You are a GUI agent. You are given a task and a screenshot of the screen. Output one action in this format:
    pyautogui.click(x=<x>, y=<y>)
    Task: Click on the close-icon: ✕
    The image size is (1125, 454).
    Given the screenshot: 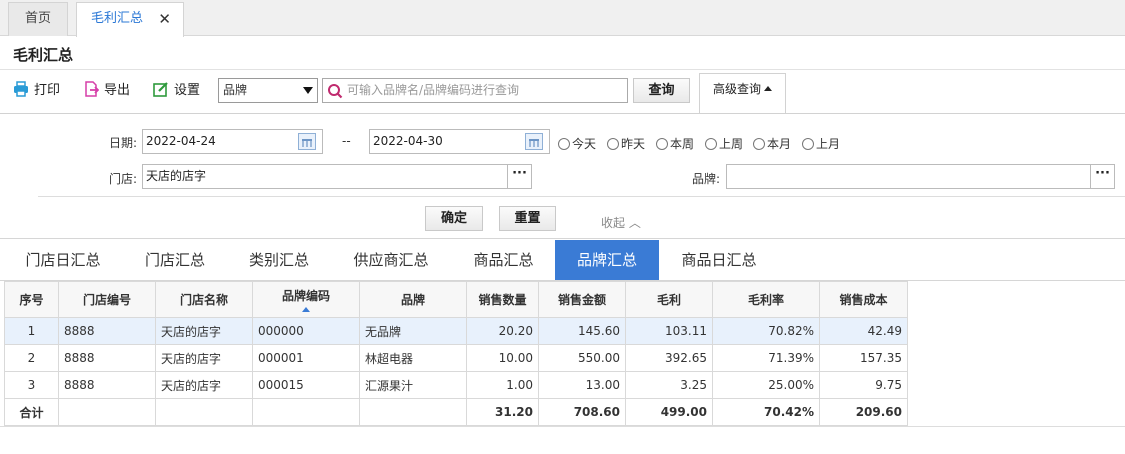 What is the action you would take?
    pyautogui.click(x=164, y=19)
    